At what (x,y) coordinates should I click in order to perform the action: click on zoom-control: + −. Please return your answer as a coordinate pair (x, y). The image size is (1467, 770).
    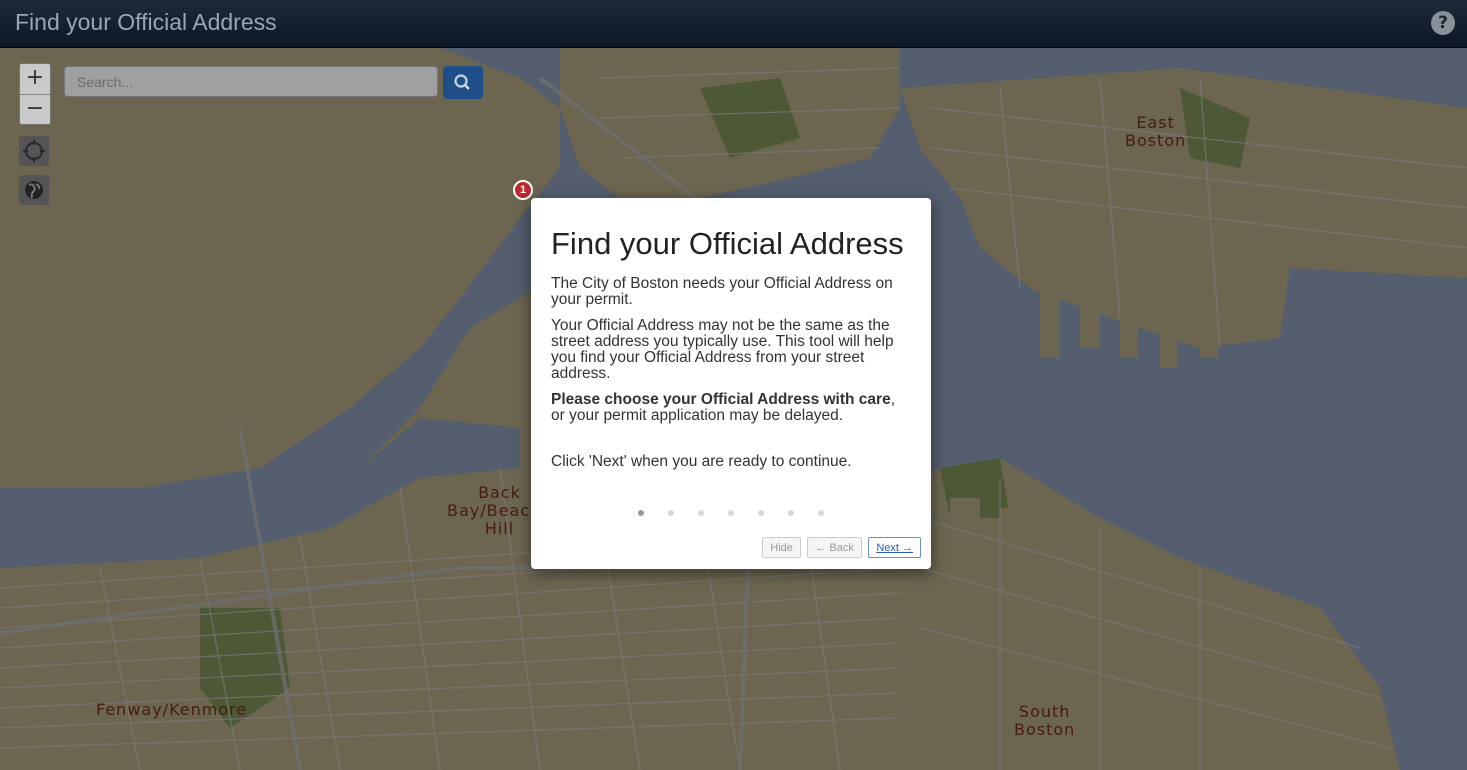
    Looking at the image, I should click on (35, 94).